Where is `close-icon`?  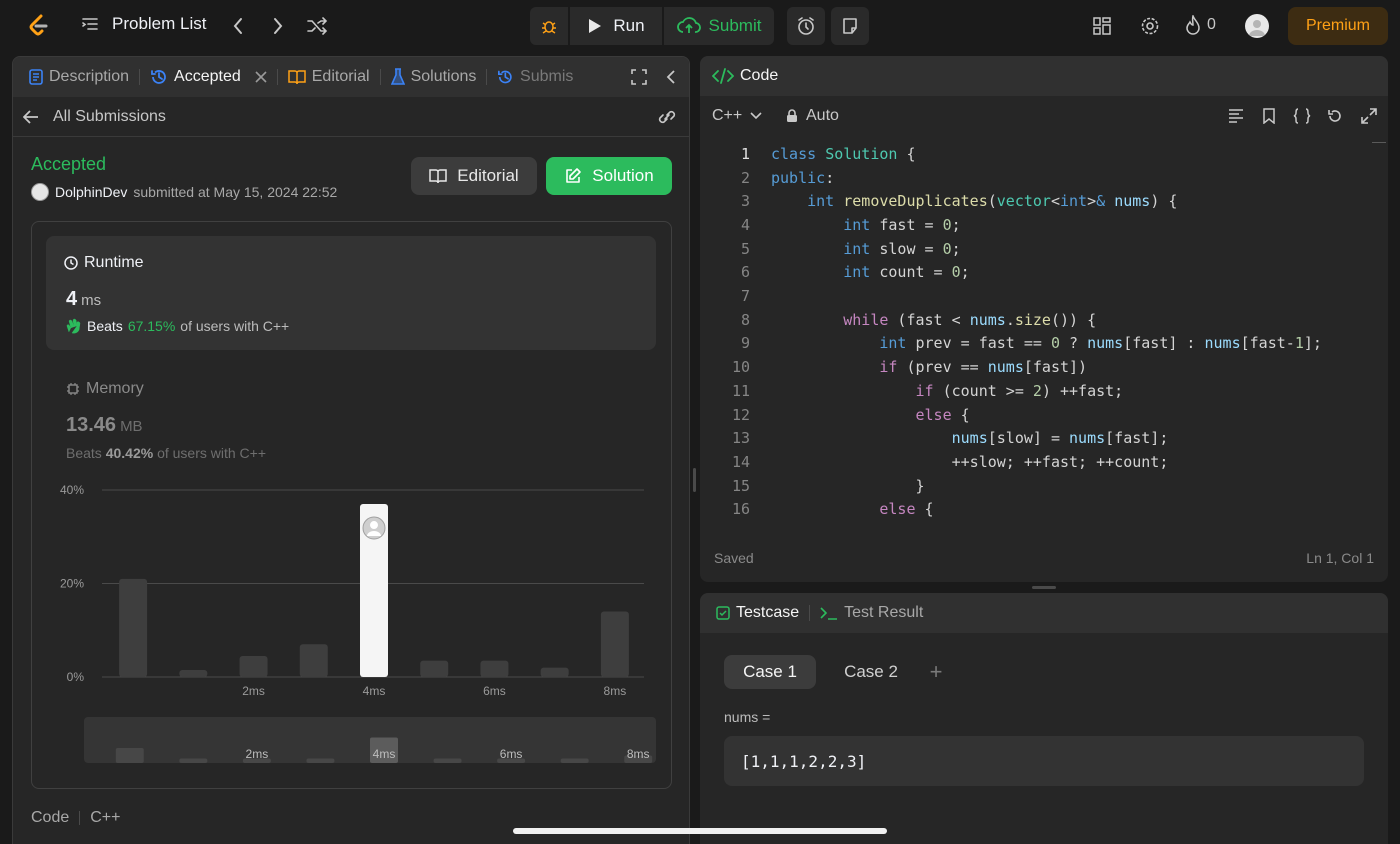 close-icon is located at coordinates (261, 77).